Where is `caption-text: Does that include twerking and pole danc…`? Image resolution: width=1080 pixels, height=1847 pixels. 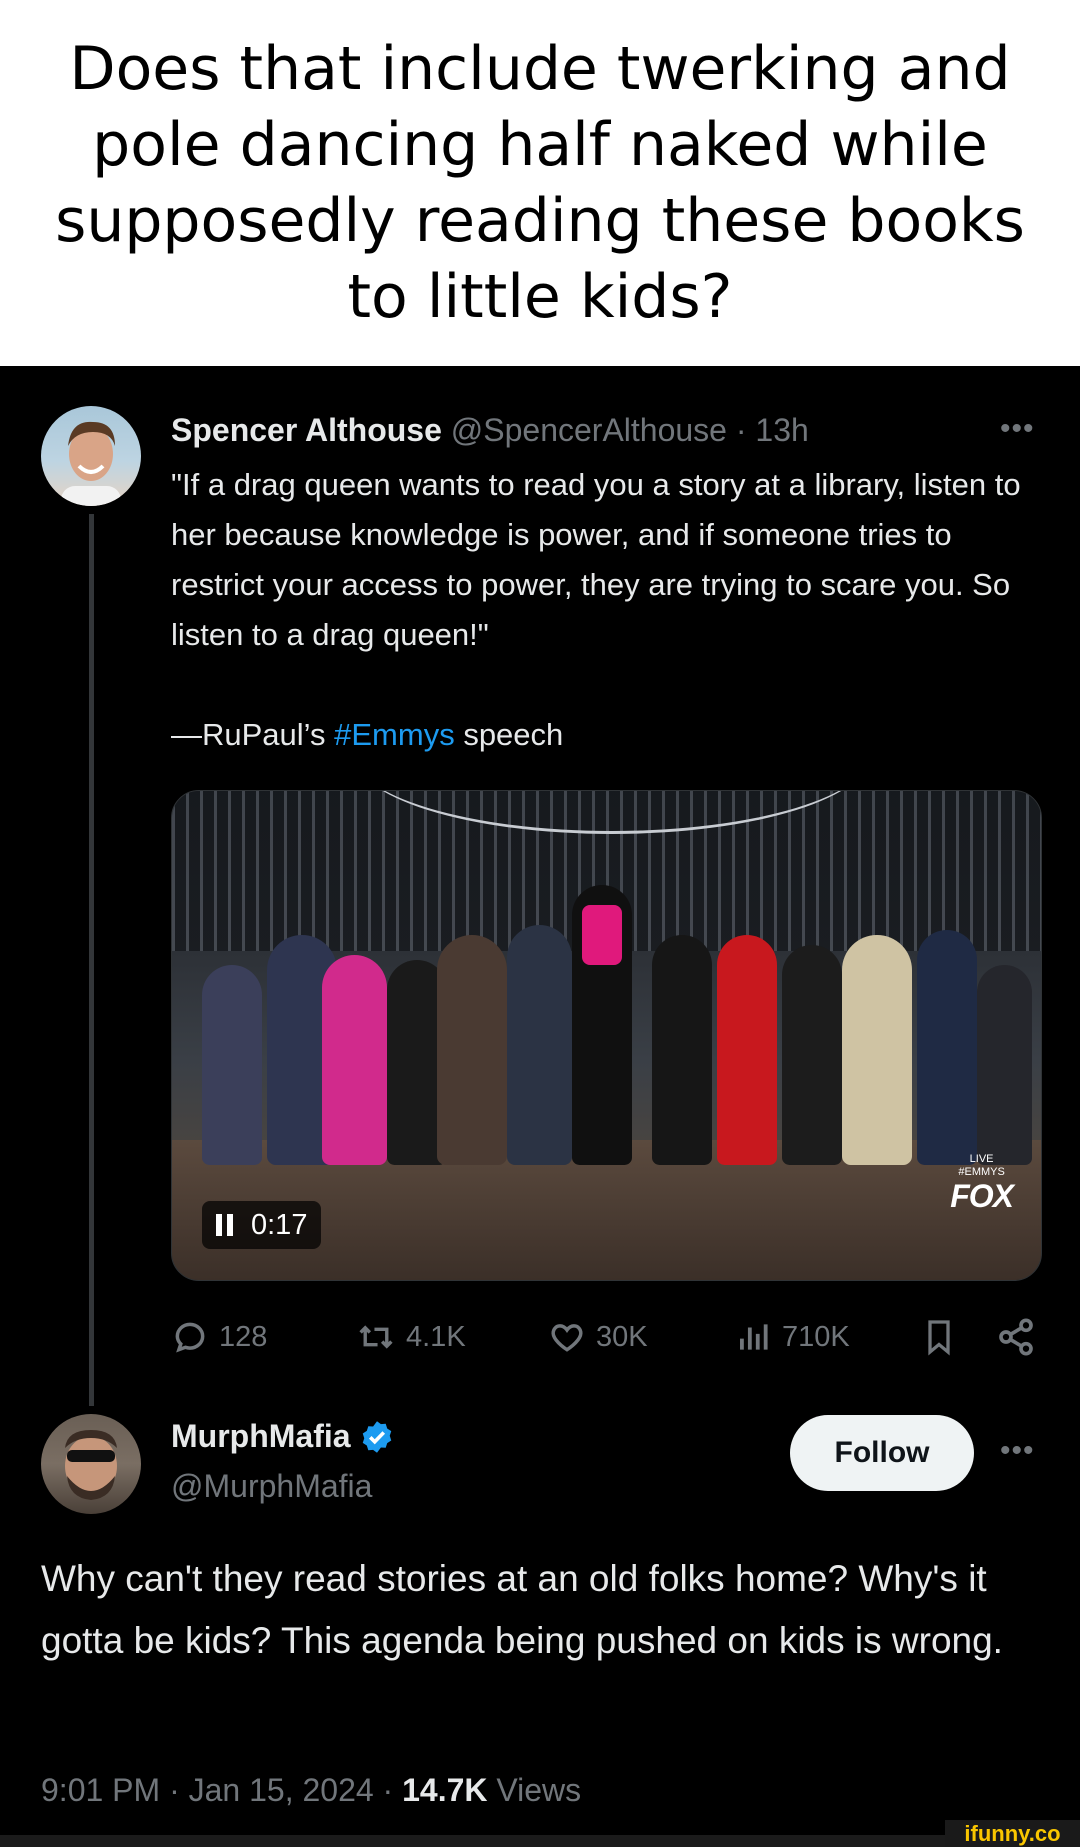 caption-text: Does that include twerking and pole danc… is located at coordinates (540, 183).